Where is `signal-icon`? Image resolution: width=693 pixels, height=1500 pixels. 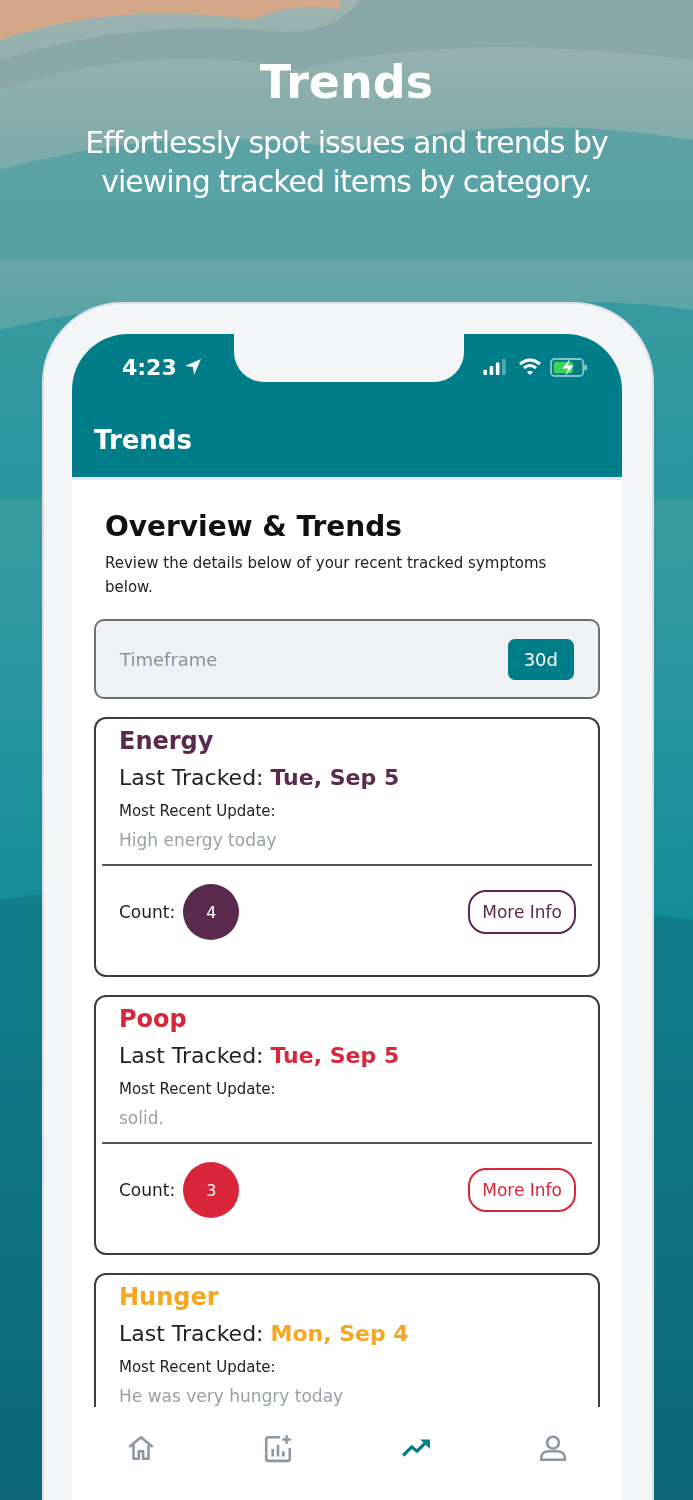
signal-icon is located at coordinates (495, 367).